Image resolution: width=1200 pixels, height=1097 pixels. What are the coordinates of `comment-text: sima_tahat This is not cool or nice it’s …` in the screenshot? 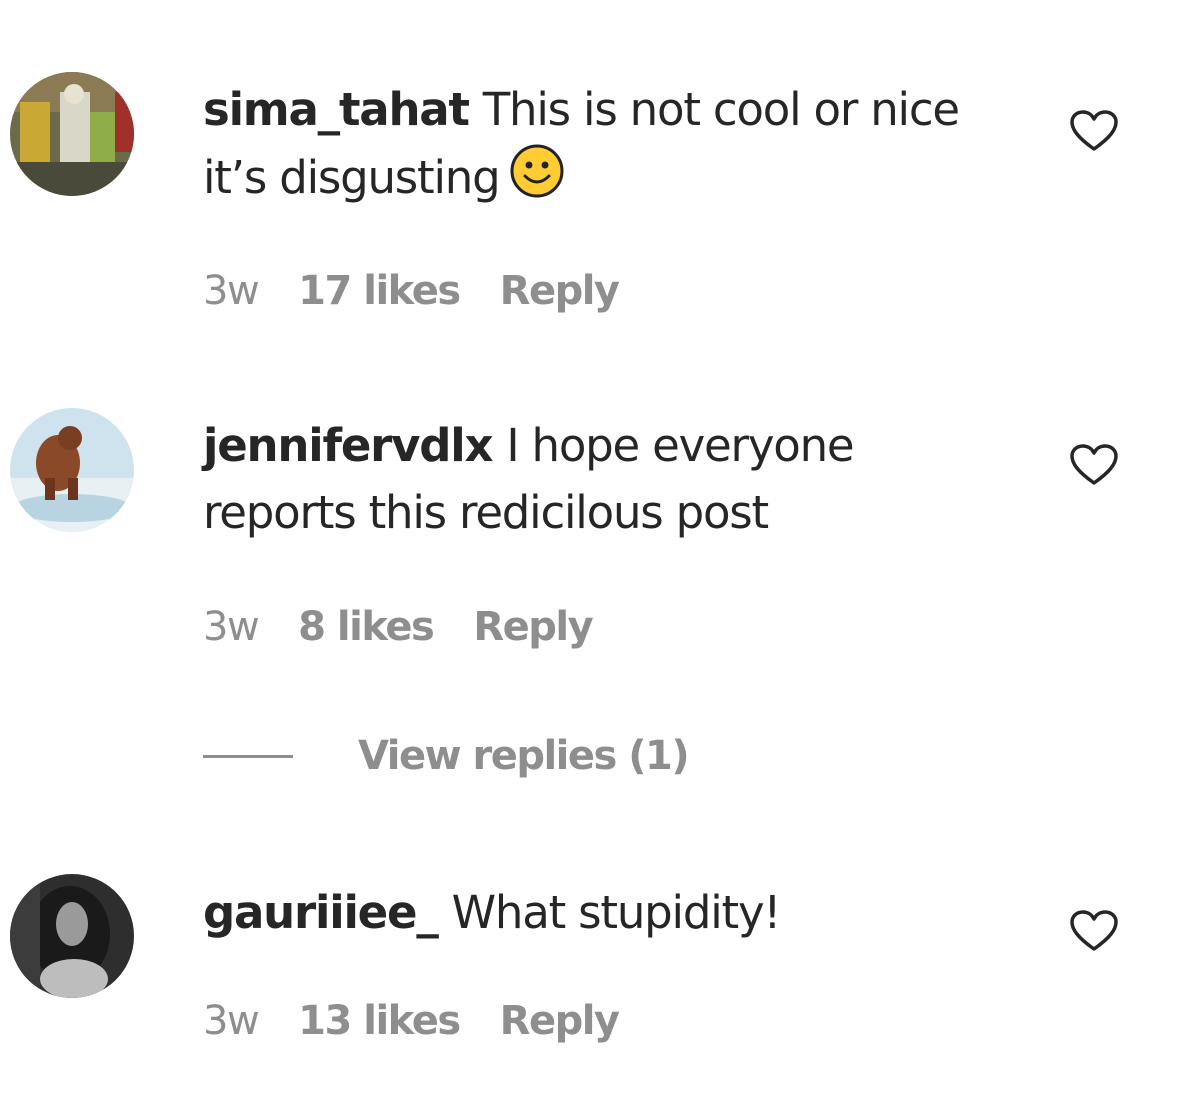 It's located at (583, 146).